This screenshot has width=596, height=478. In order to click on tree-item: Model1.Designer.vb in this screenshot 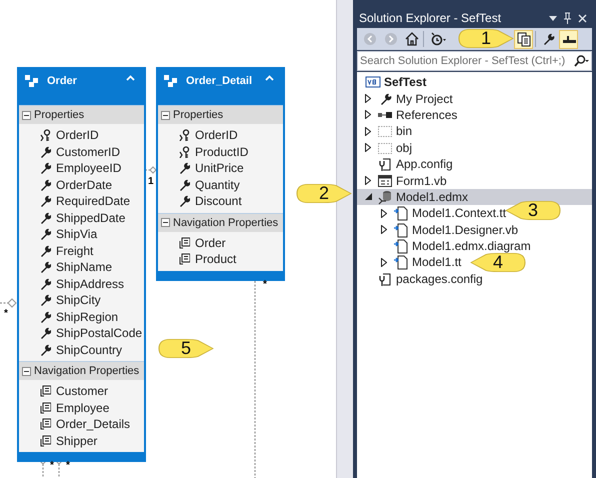, I will do `click(438, 230)`.